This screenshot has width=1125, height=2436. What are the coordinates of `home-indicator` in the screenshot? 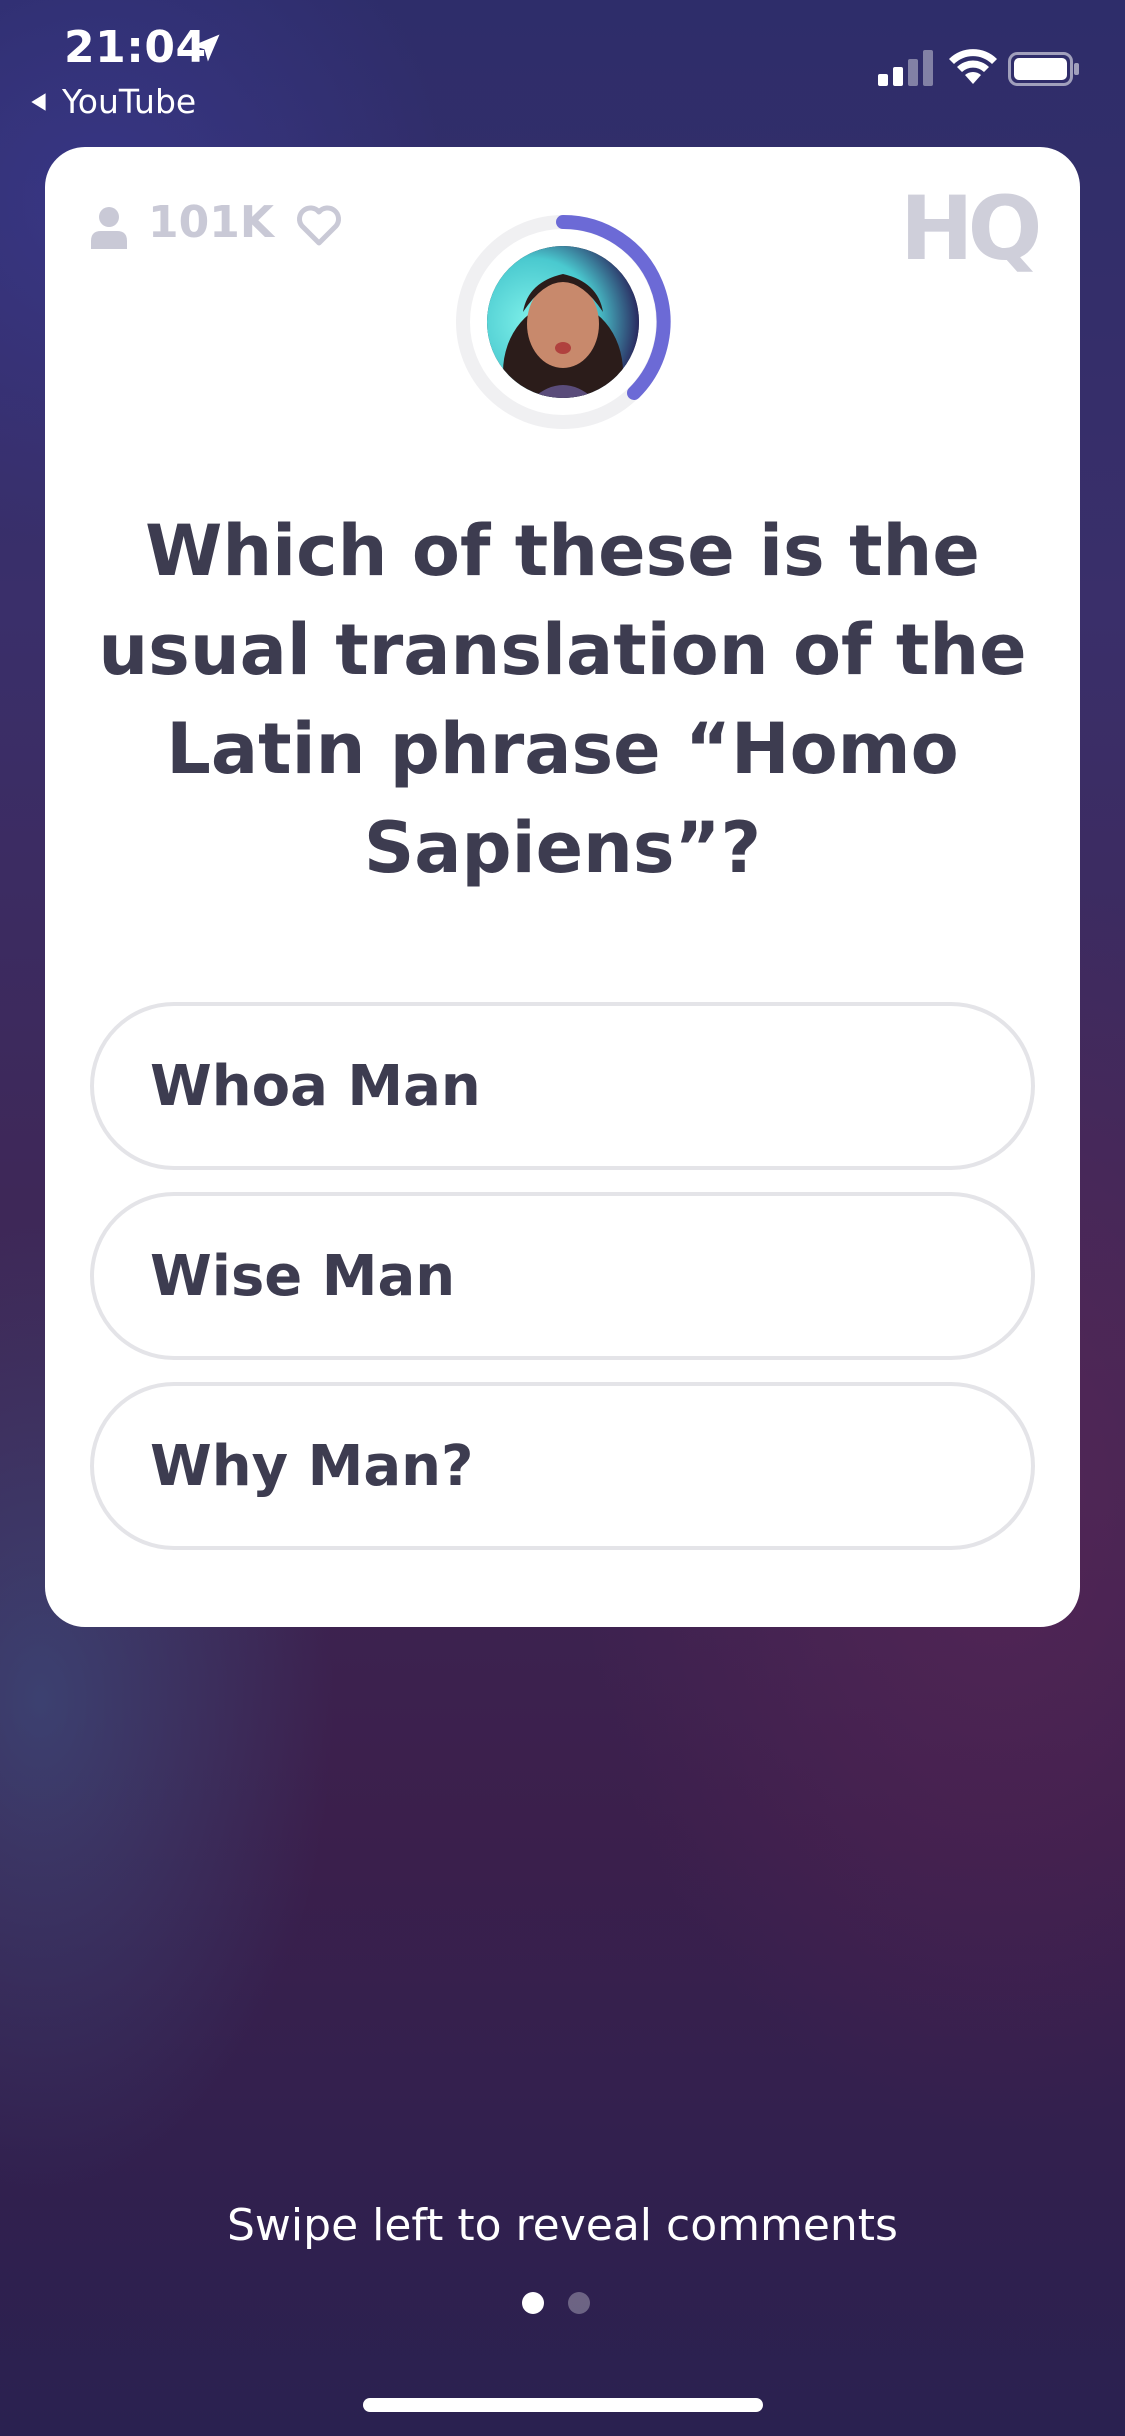 It's located at (563, 2405).